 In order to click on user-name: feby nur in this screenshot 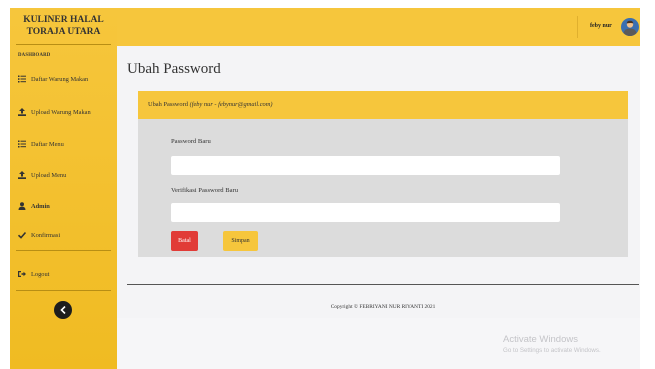, I will do `click(601, 26)`.